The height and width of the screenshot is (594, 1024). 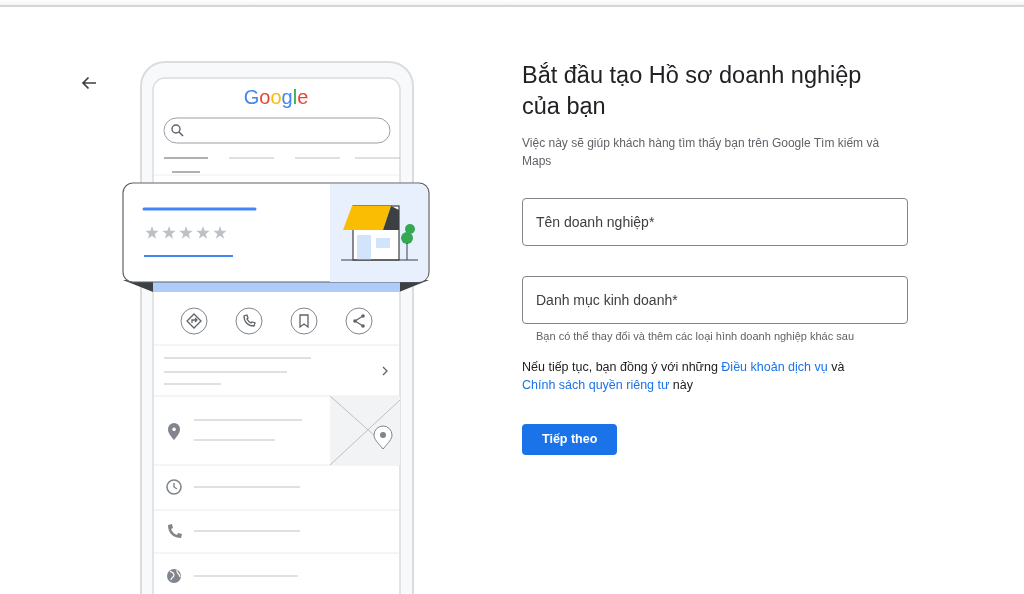 What do you see at coordinates (304, 321) in the screenshot?
I see `bookmark-icon` at bounding box center [304, 321].